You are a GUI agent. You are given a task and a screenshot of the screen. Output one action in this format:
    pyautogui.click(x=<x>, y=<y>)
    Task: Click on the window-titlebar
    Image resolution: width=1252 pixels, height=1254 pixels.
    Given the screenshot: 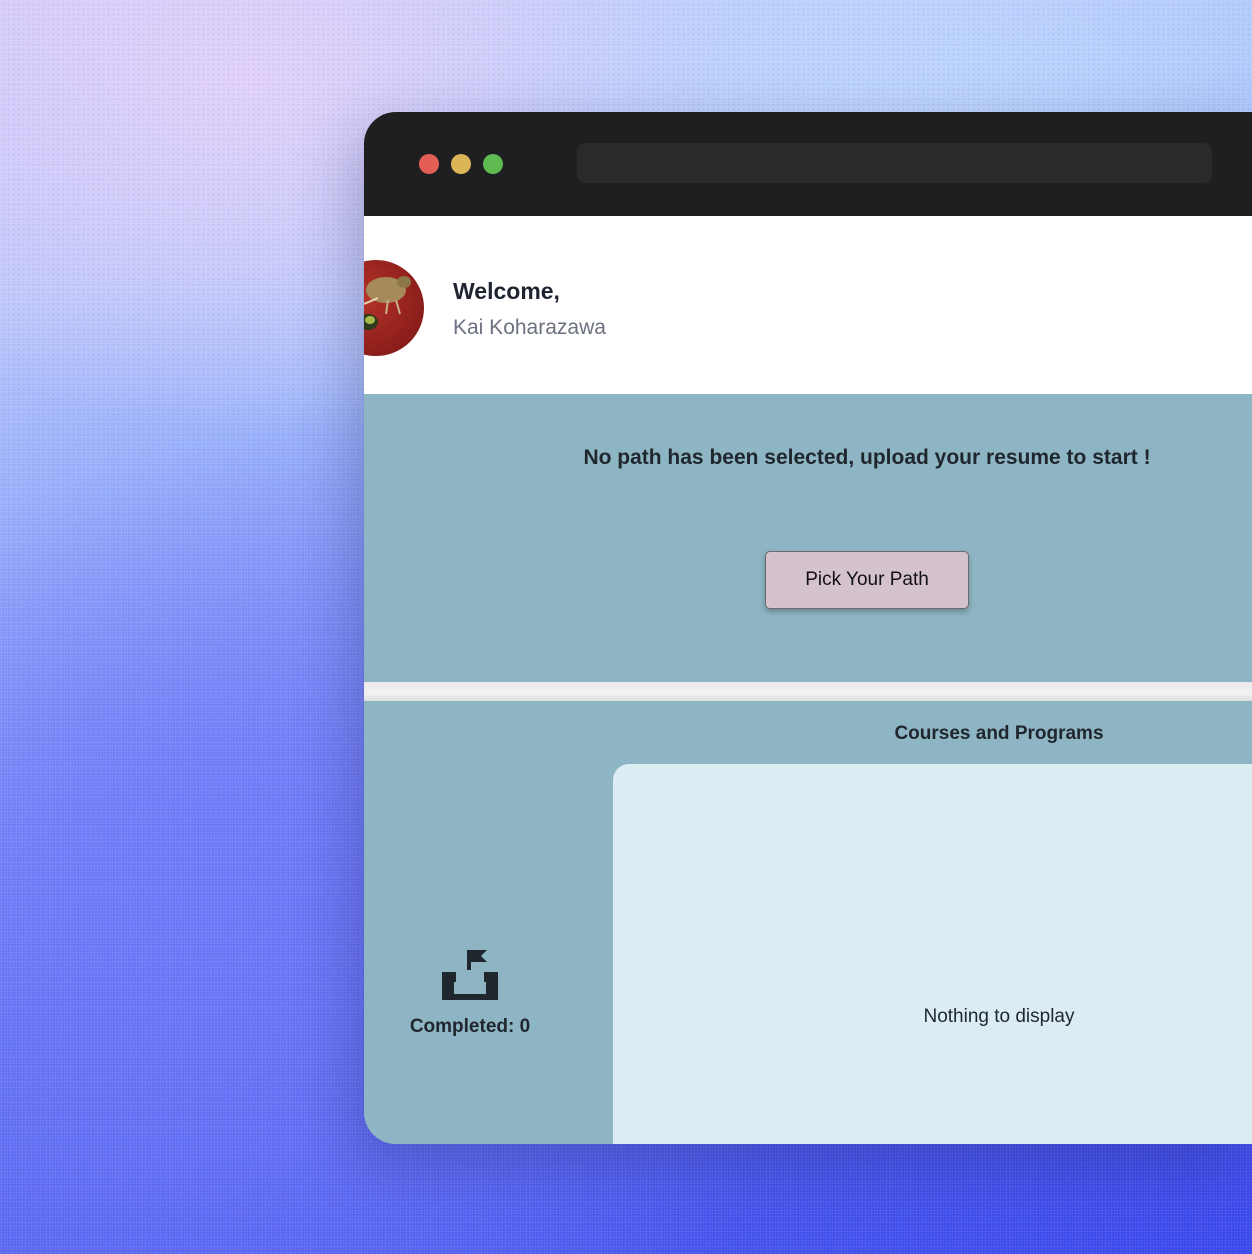 What is the action you would take?
    pyautogui.click(x=808, y=164)
    